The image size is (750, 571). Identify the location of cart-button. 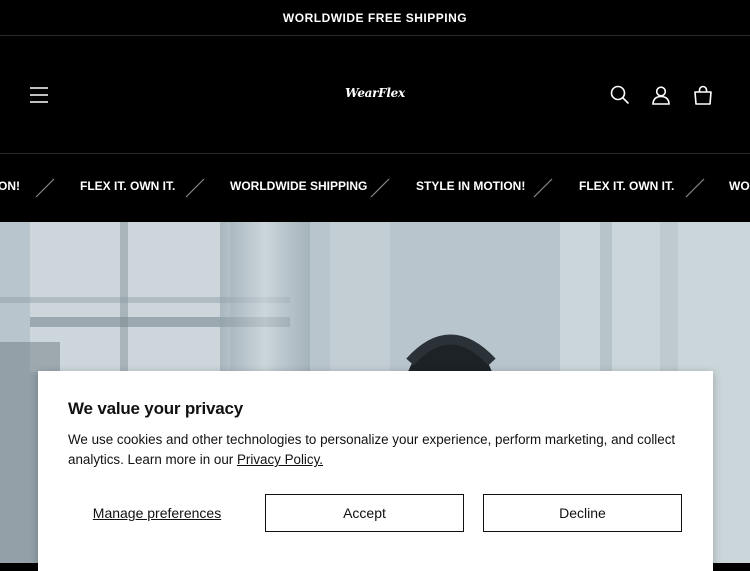
(703, 95).